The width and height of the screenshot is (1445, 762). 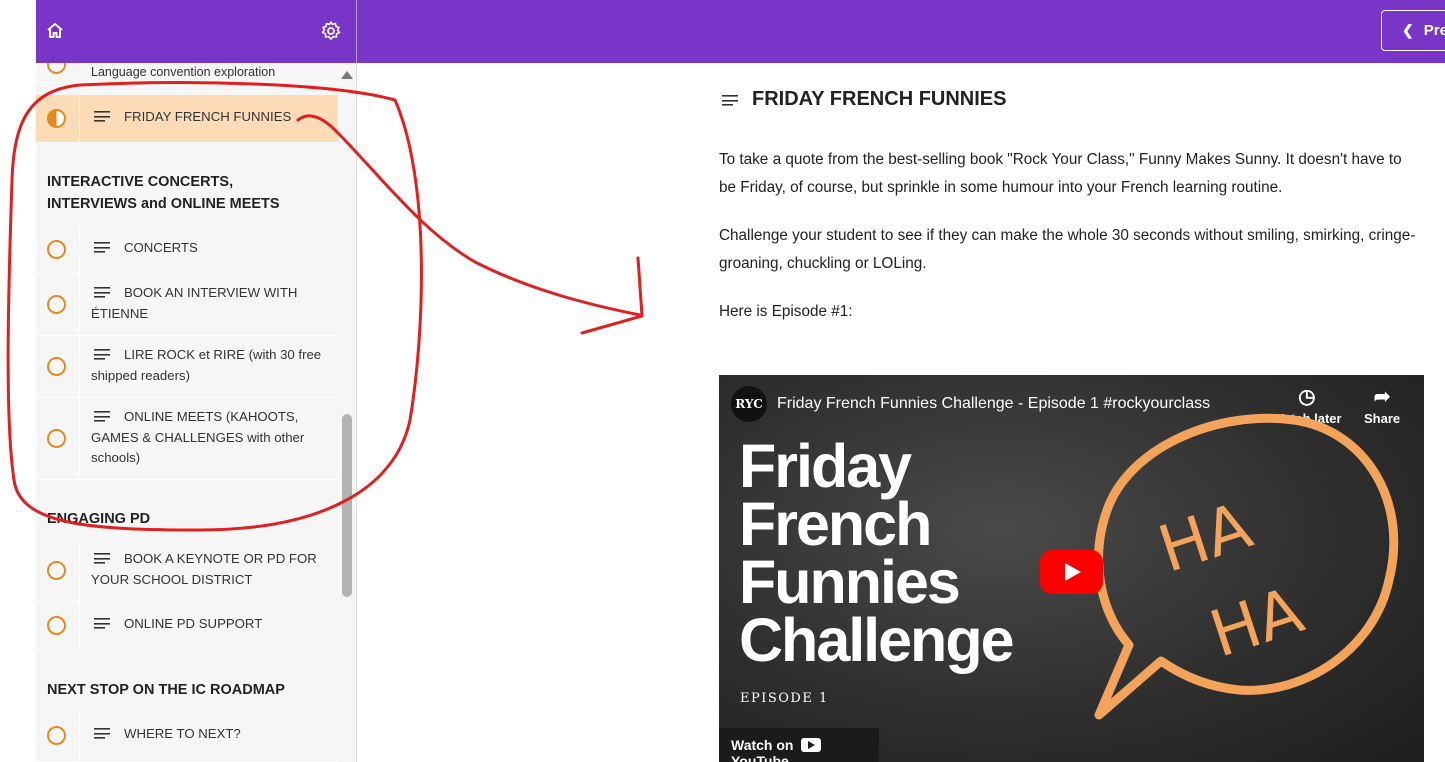 What do you see at coordinates (161, 247) in the screenshot?
I see `lesson-label: CONCERTS` at bounding box center [161, 247].